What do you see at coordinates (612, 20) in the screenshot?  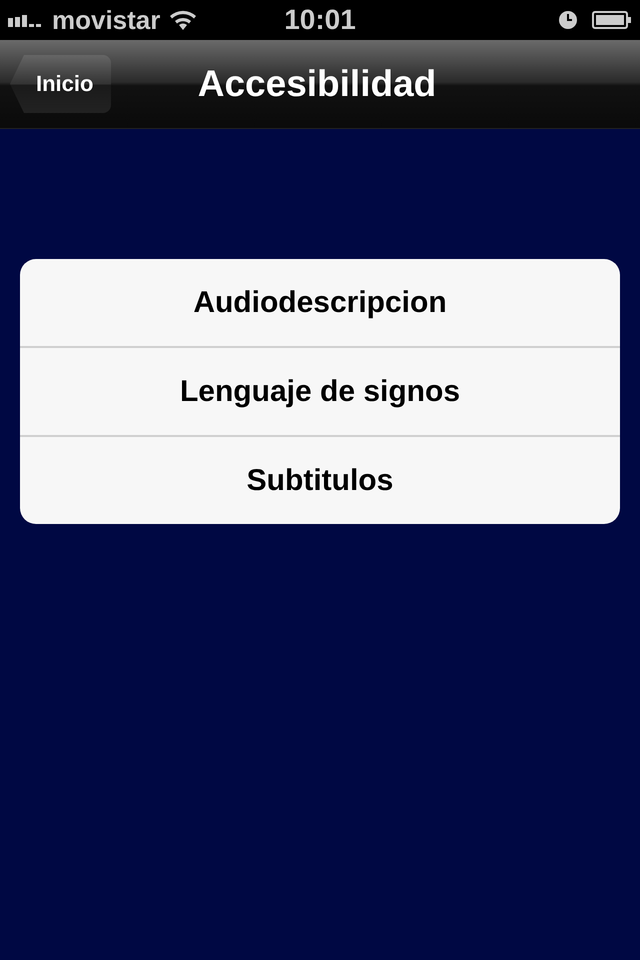 I see `battery-icon` at bounding box center [612, 20].